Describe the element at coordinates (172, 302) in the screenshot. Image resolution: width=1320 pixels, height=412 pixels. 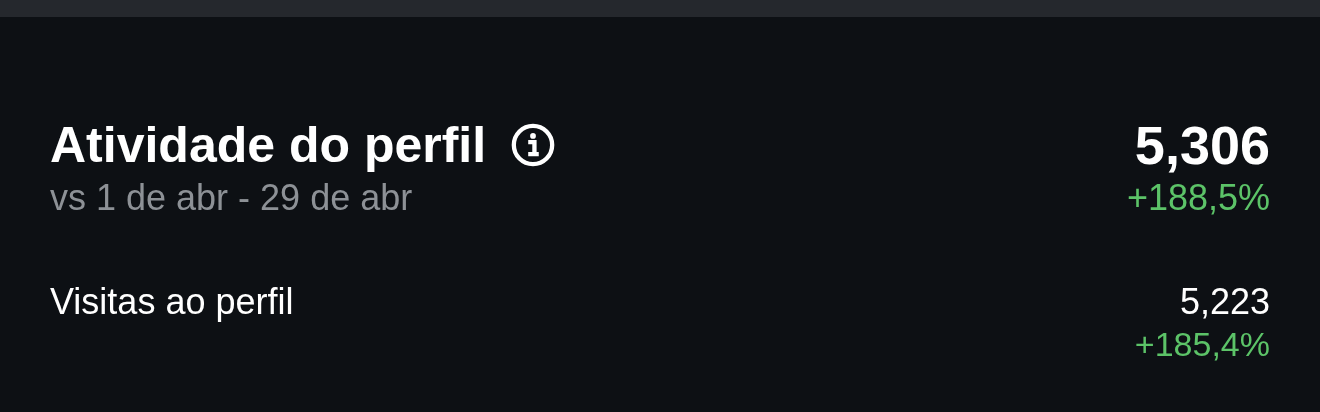
I see `metric-label: Visitas ao perfil` at that location.